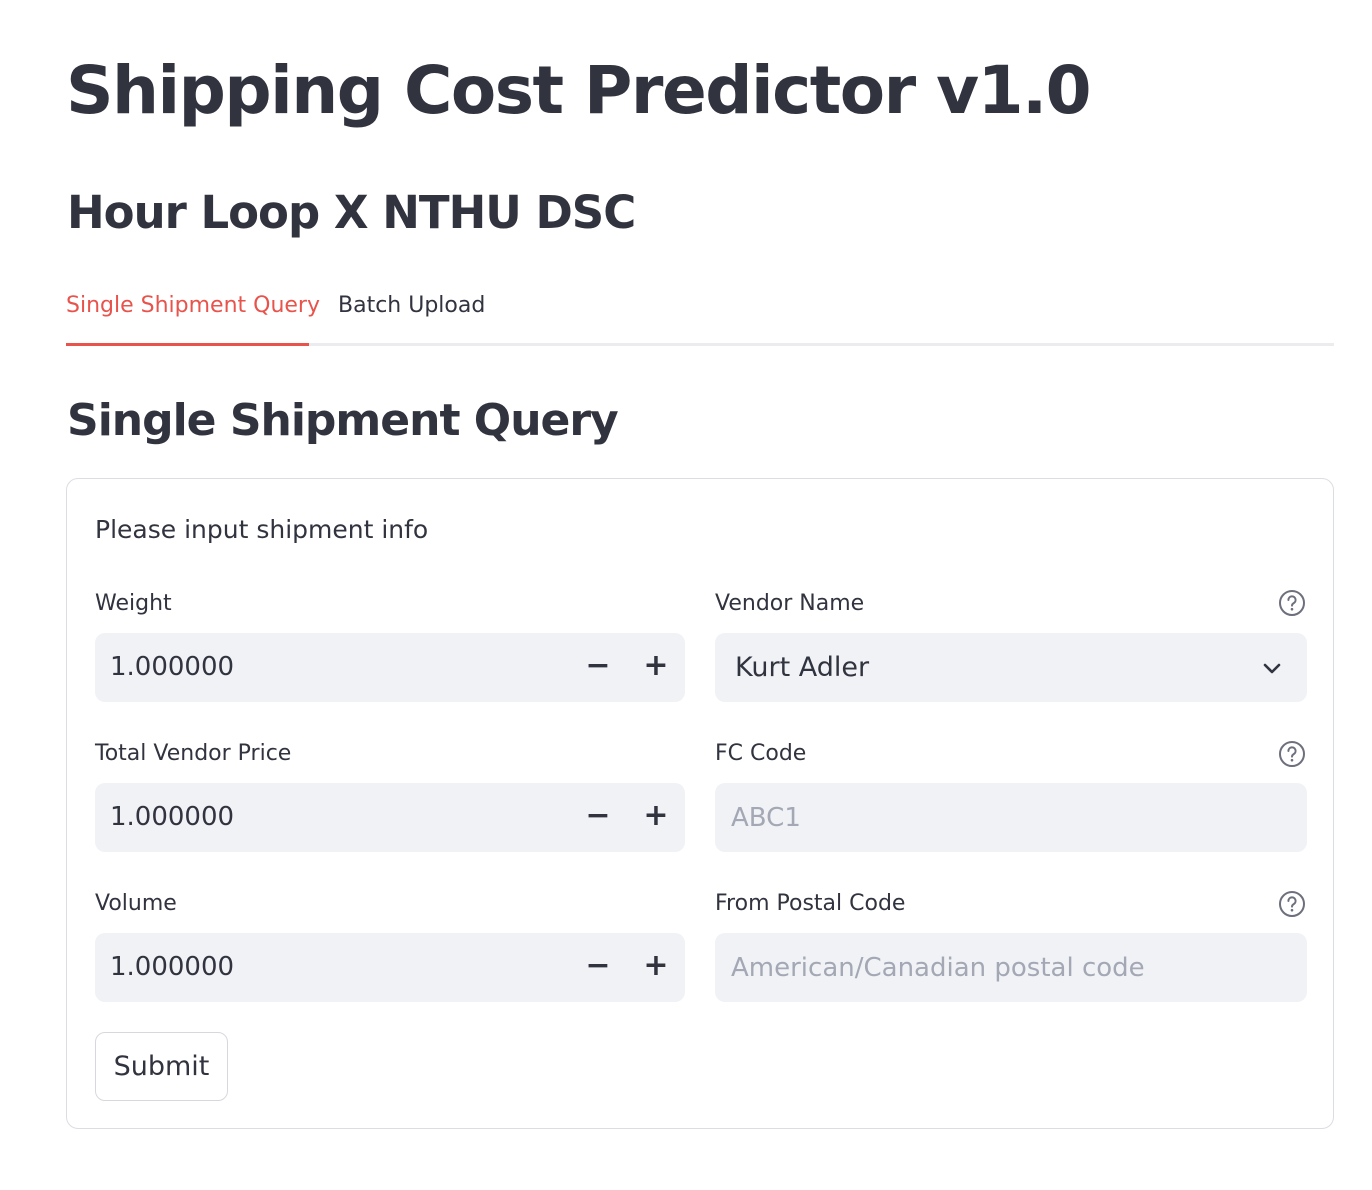 This screenshot has height=1190, width=1372. I want to click on weight-decrement-button: −, so click(598, 667).